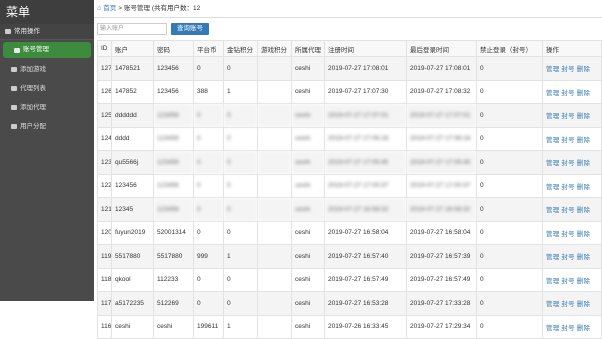 This screenshot has width=602, height=339. Describe the element at coordinates (572, 48) in the screenshot. I see `column-header: 操作` at that location.